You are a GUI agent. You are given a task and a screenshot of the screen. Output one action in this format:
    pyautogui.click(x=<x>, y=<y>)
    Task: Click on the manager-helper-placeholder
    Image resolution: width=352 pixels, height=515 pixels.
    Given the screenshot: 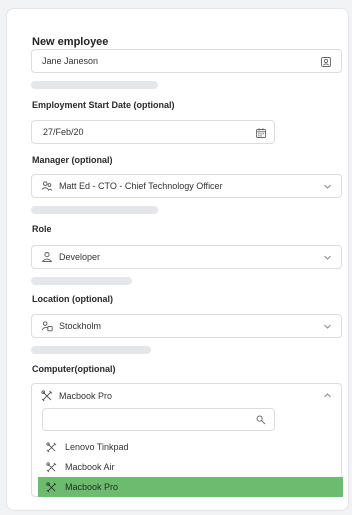 What is the action you would take?
    pyautogui.click(x=94, y=210)
    